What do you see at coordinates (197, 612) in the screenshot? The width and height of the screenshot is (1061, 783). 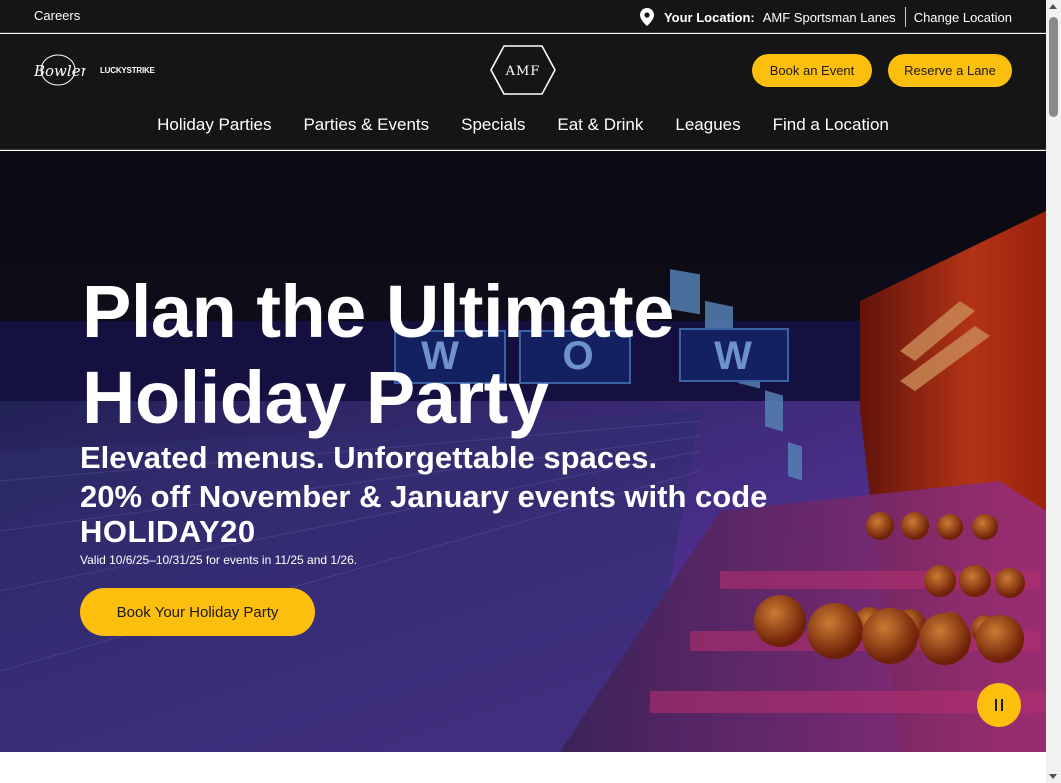 I see `book-holiday-party-button: Book Your Holiday Party` at bounding box center [197, 612].